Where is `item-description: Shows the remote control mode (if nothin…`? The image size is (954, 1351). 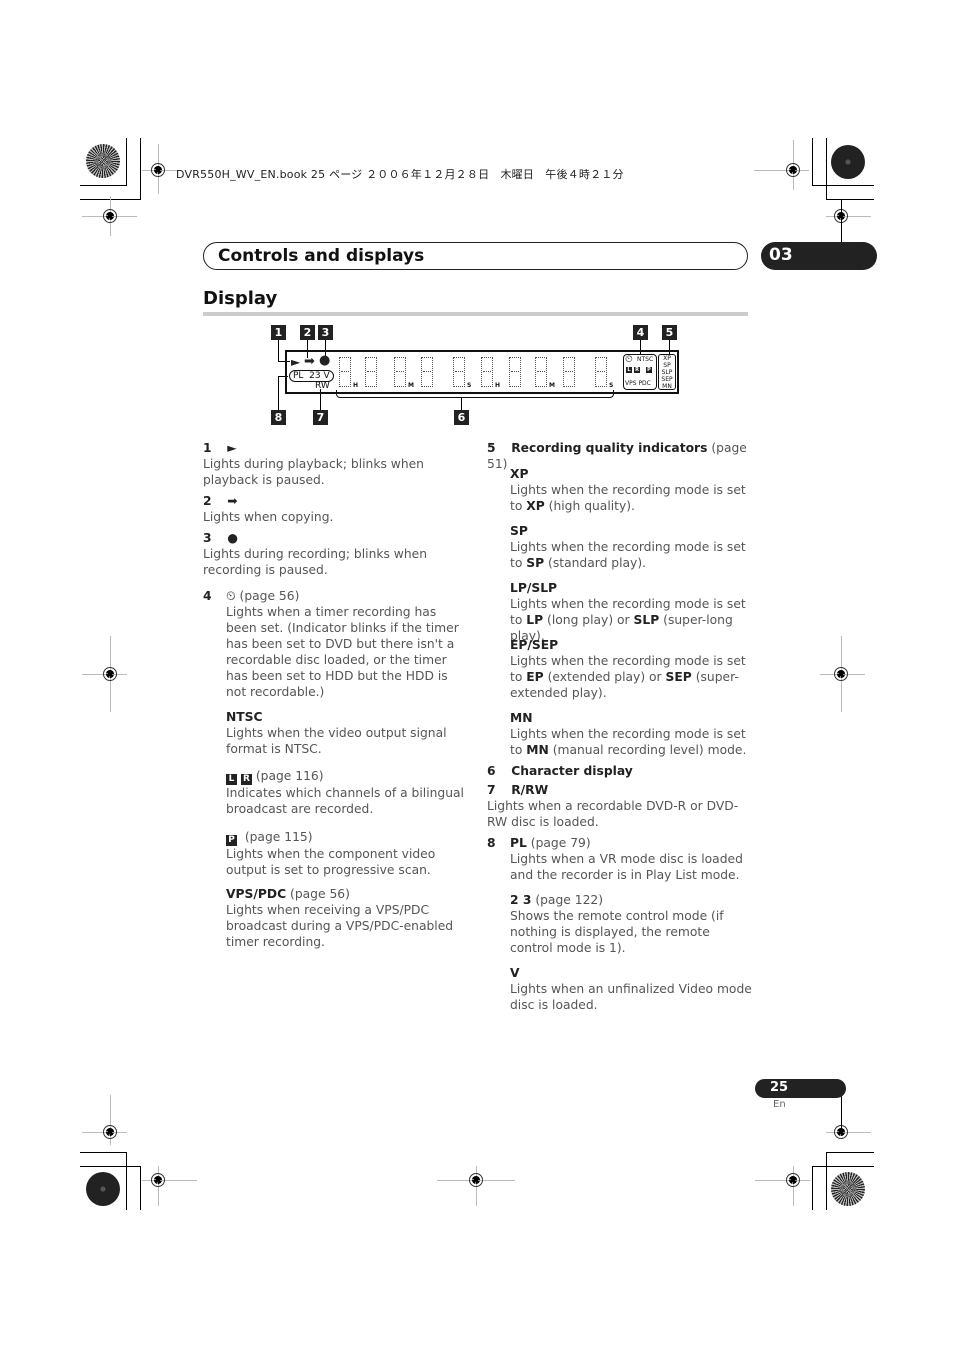 item-description: Shows the remote control mode (if nothin… is located at coordinates (617, 932).